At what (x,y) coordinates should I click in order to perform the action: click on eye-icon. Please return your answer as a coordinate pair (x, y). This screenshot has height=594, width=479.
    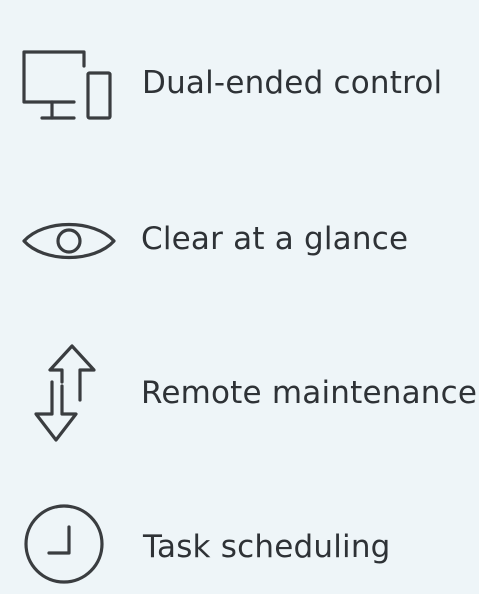
    Looking at the image, I should click on (70, 241).